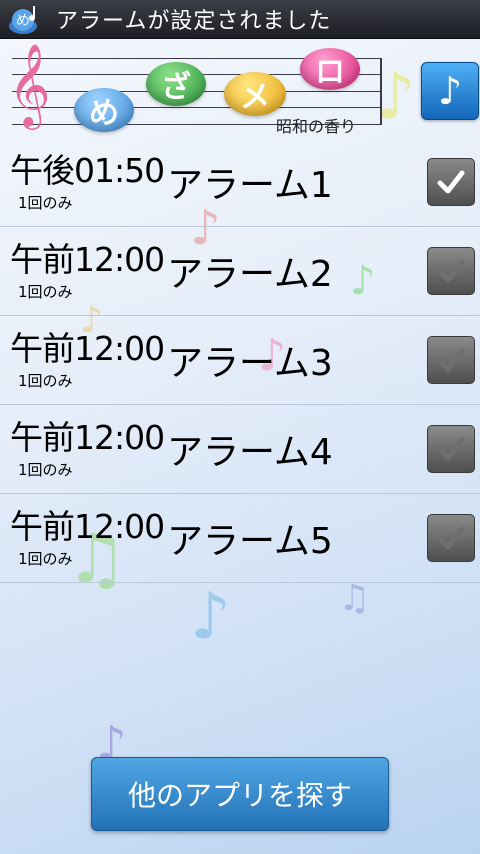  Describe the element at coordinates (255, 94) in the screenshot. I see `logo-char-me-katakana: メ` at that location.